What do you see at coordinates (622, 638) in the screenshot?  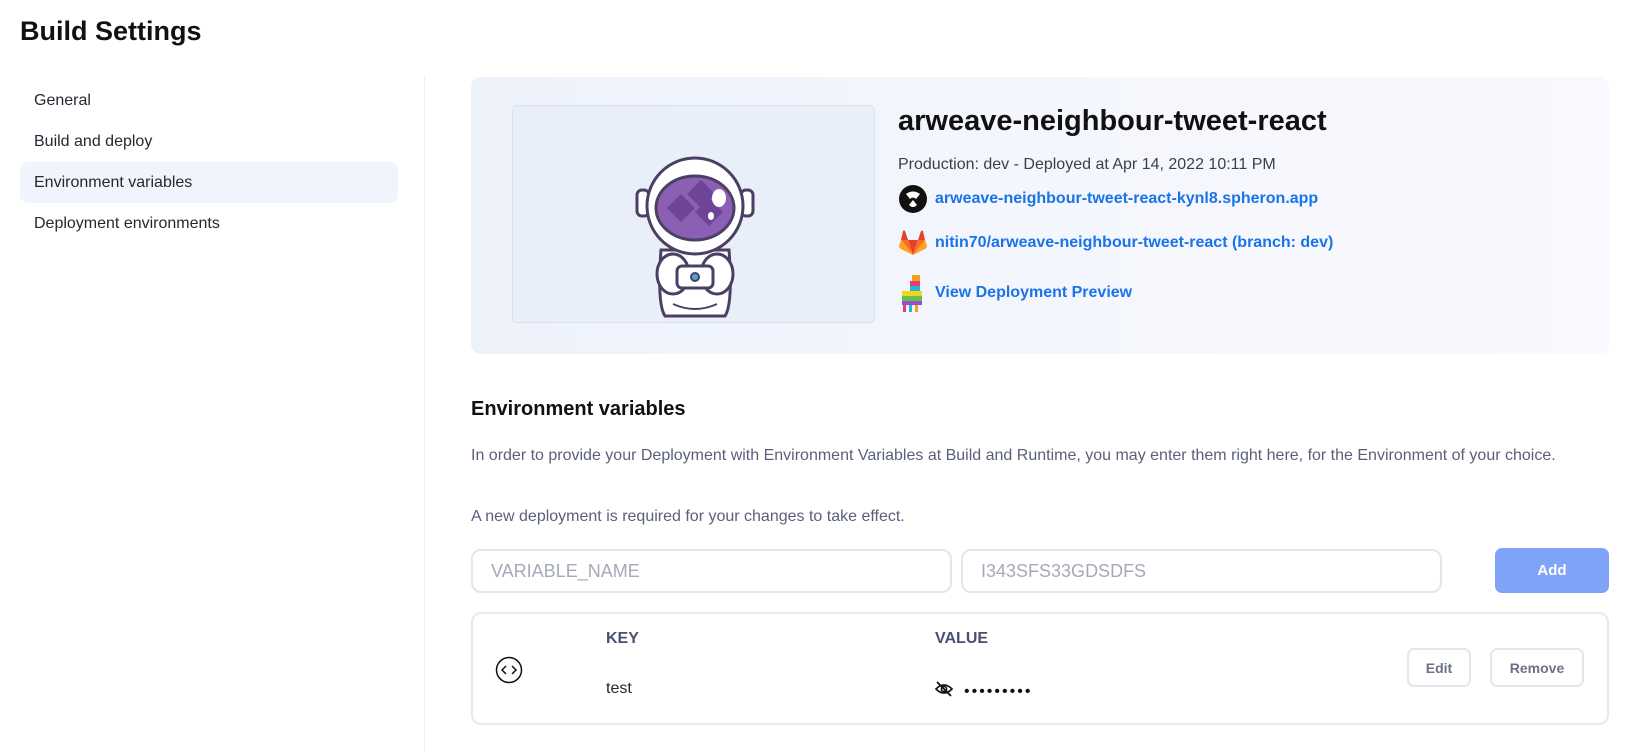 I see `key-column-header: KEY` at bounding box center [622, 638].